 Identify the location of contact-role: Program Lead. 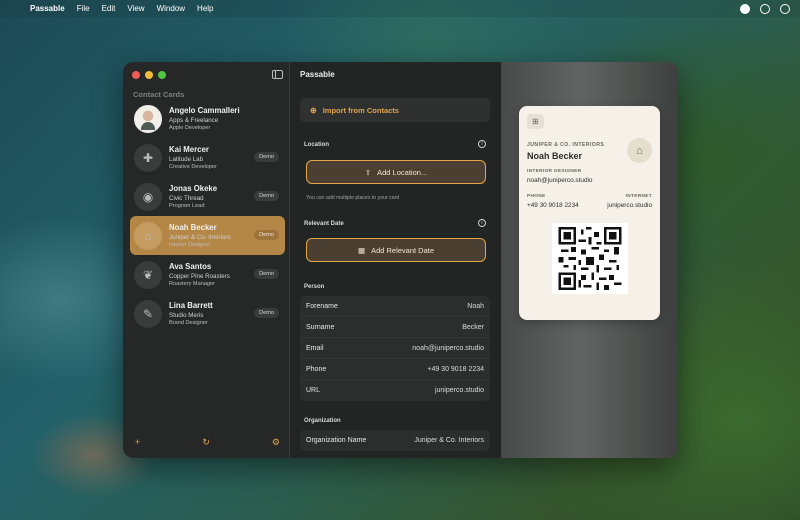
(187, 206).